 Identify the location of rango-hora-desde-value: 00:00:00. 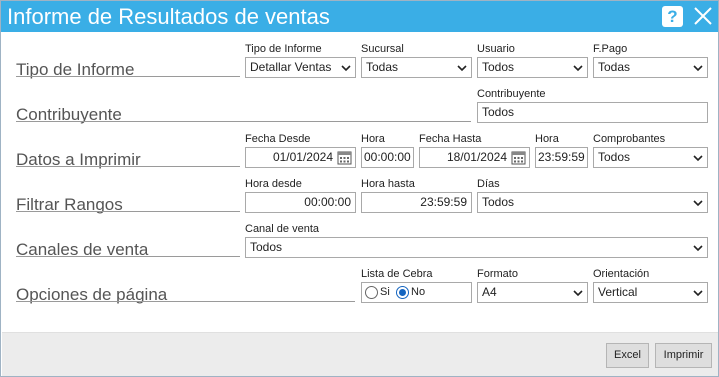
(327, 202).